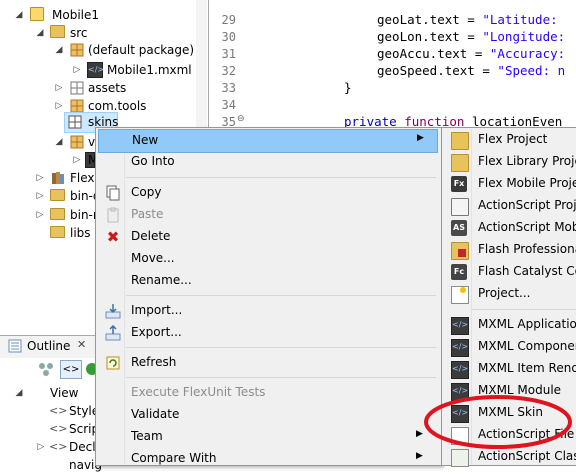  What do you see at coordinates (460, 251) in the screenshot?
I see `flash-professional-icon` at bounding box center [460, 251].